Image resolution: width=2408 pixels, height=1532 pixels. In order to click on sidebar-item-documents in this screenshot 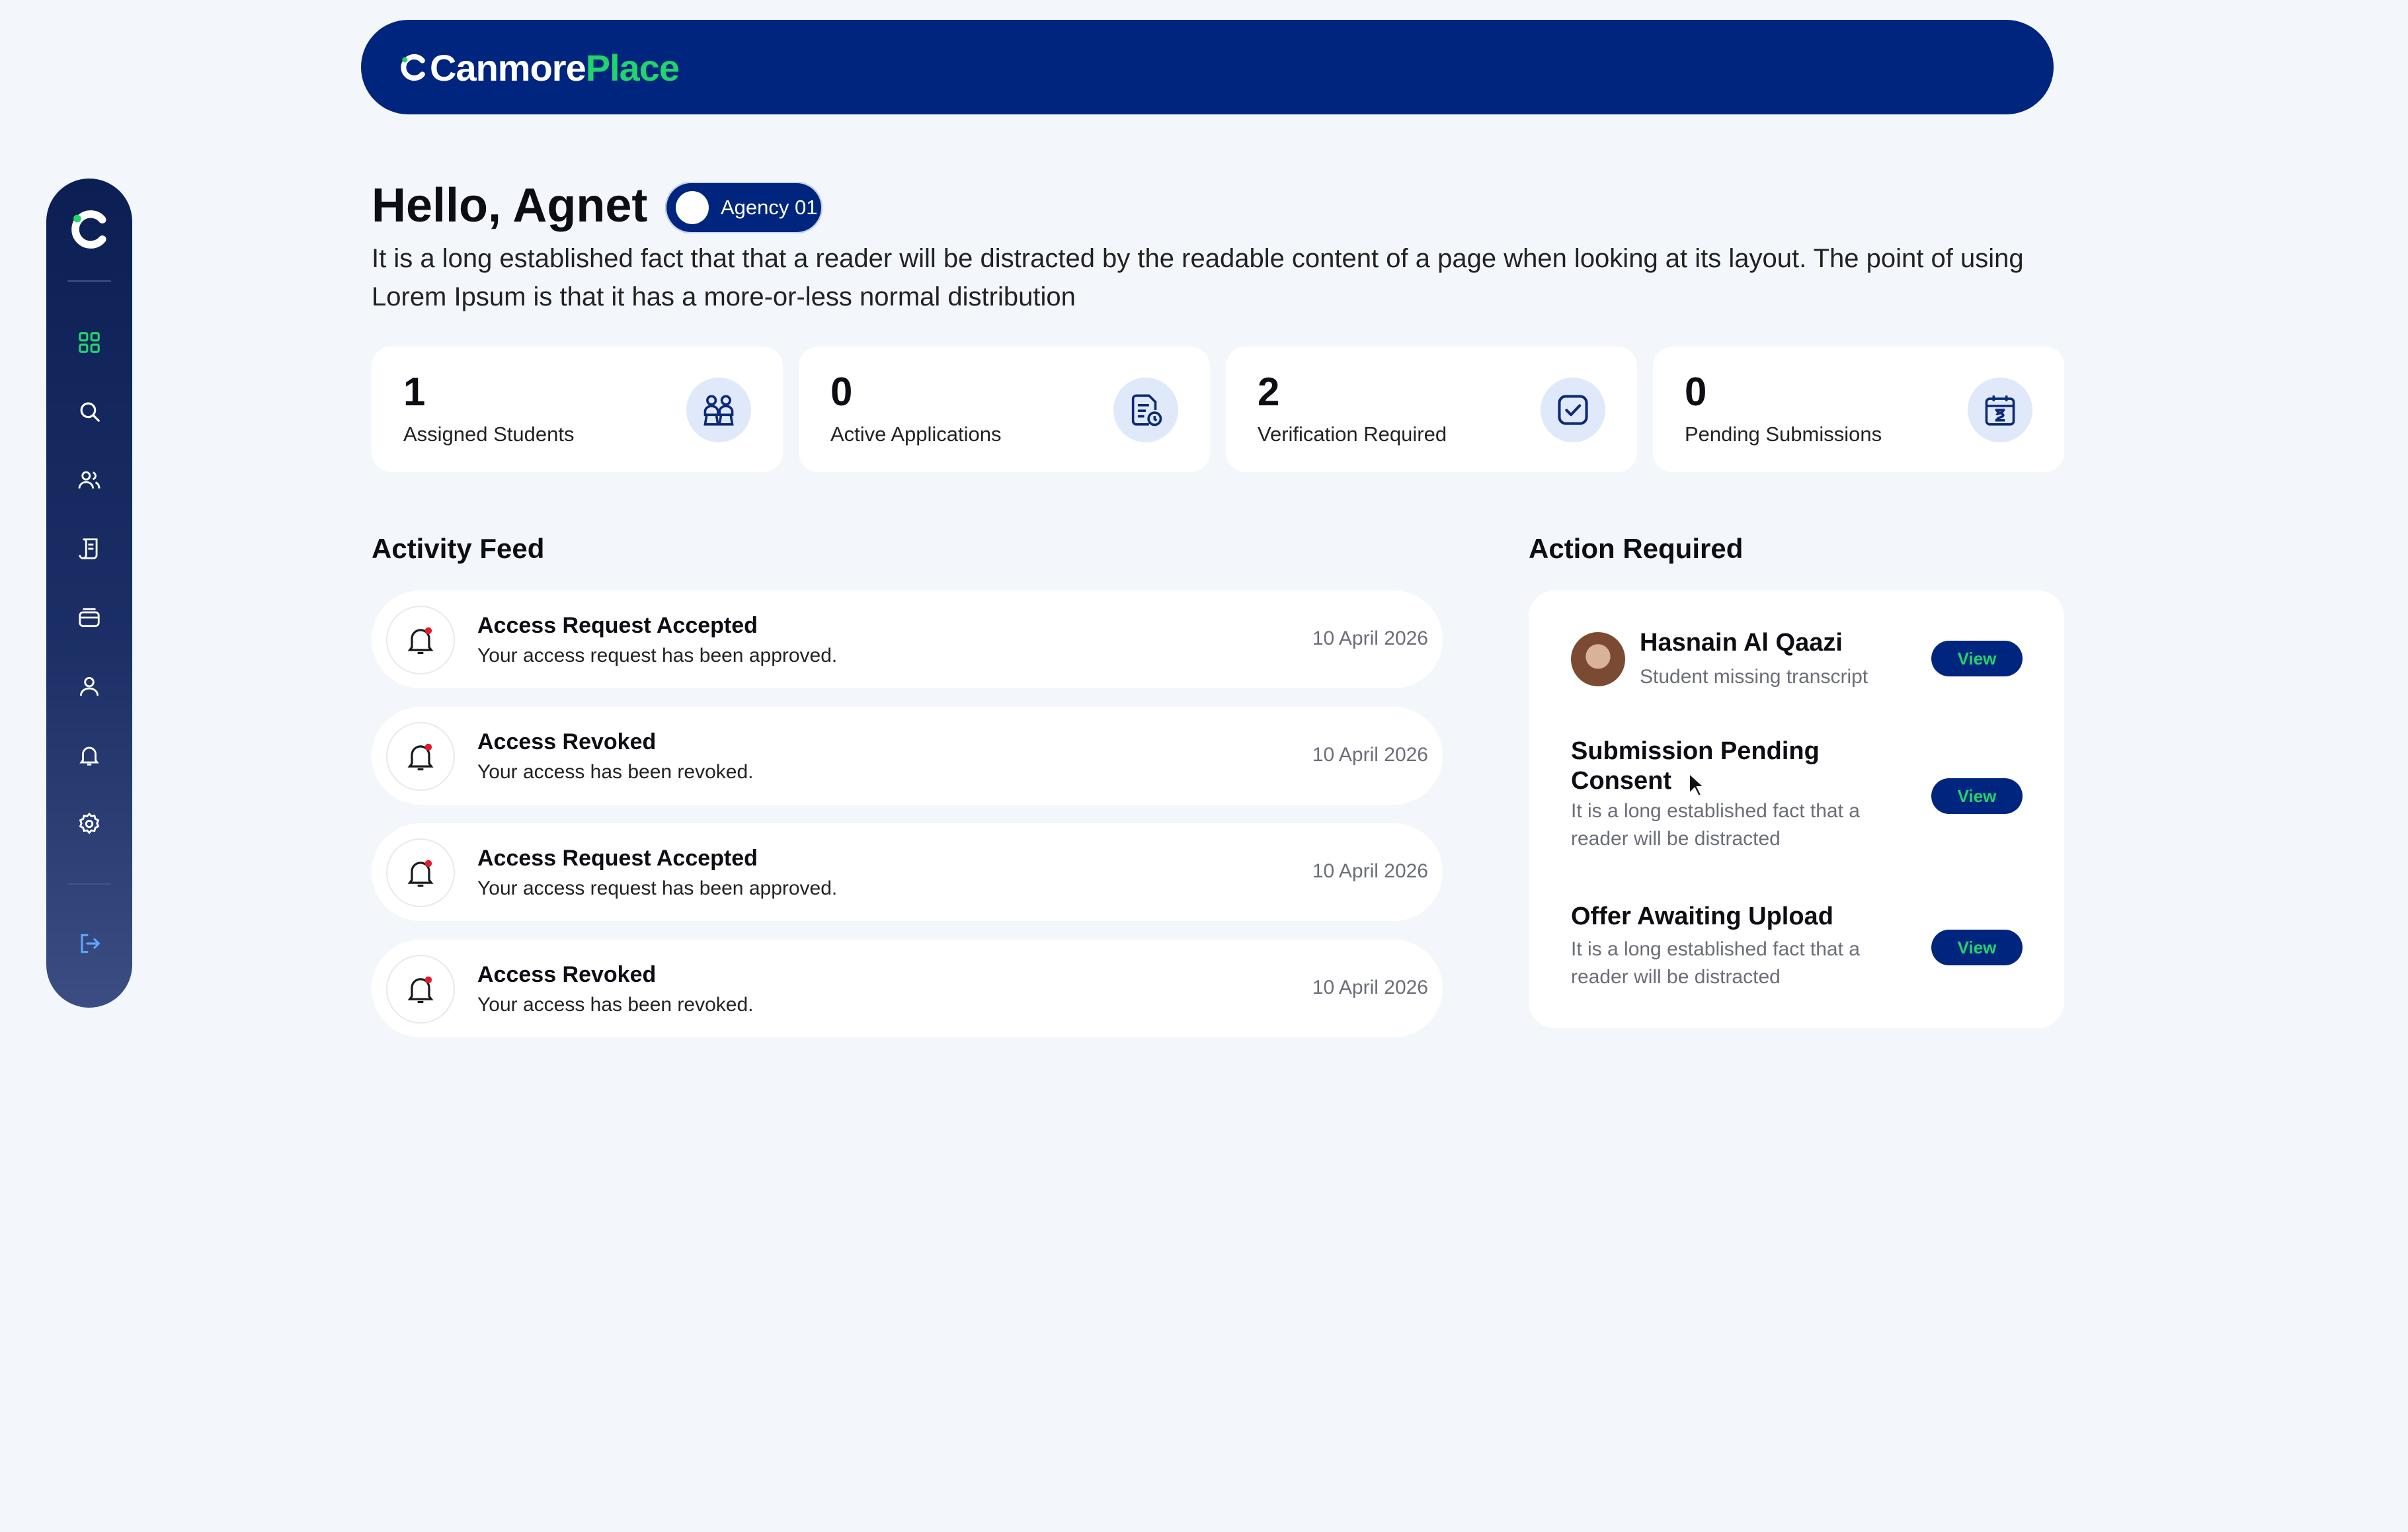, I will do `click(89, 548)`.